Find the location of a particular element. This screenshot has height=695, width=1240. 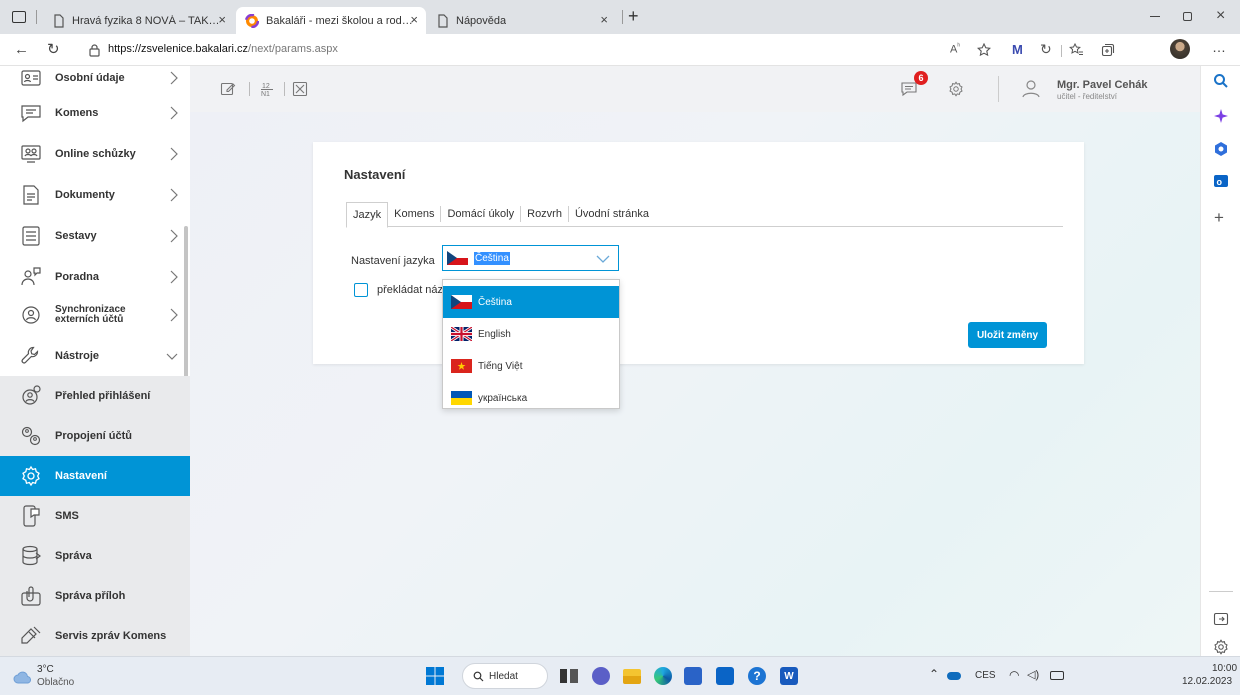

sidebar-item-synchronizace: Synchronizace externích účtů is located at coordinates (95, 315).